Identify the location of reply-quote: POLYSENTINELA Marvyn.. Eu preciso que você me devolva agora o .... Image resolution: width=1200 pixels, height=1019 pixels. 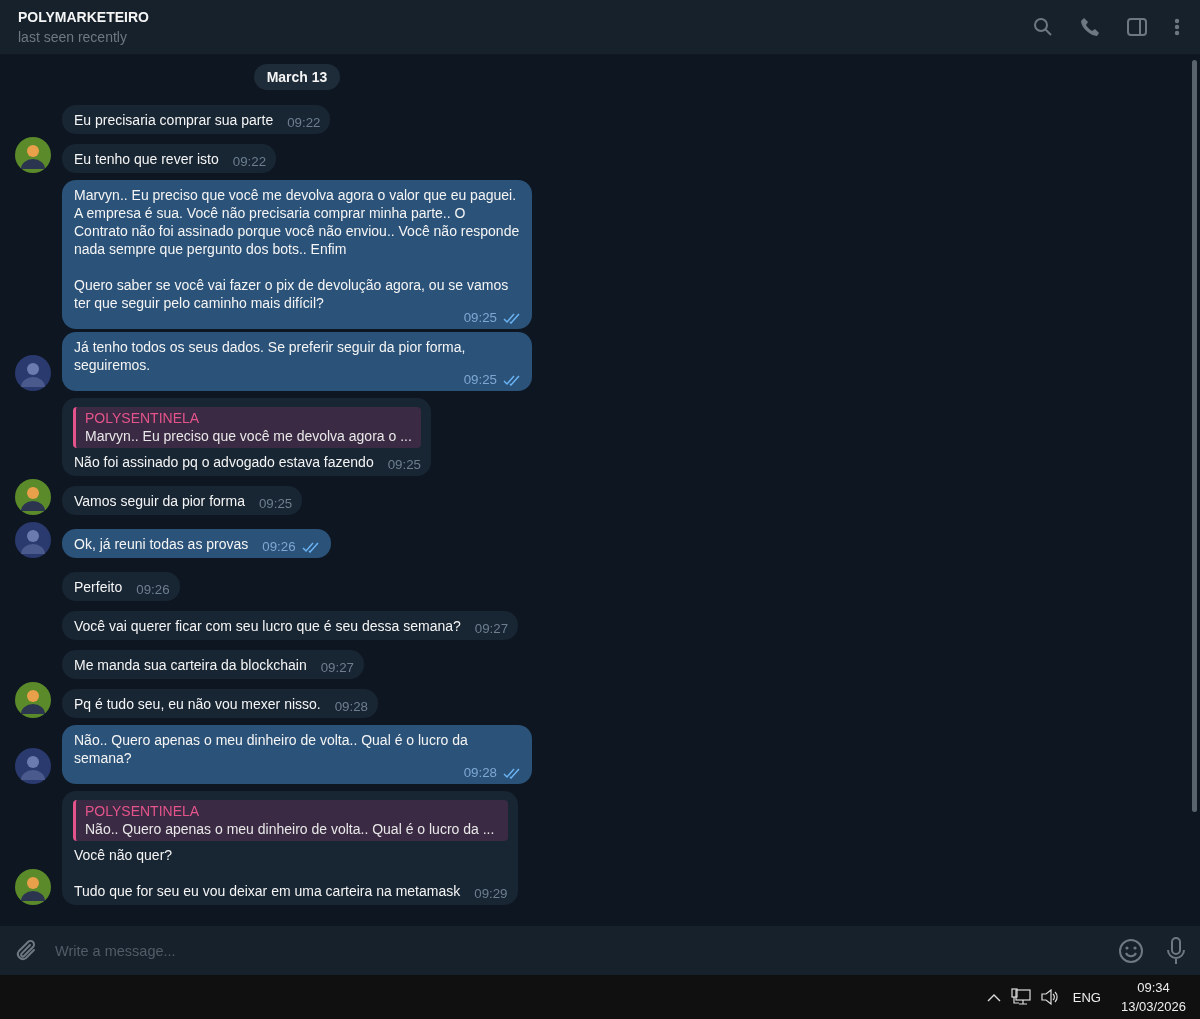
(247, 427).